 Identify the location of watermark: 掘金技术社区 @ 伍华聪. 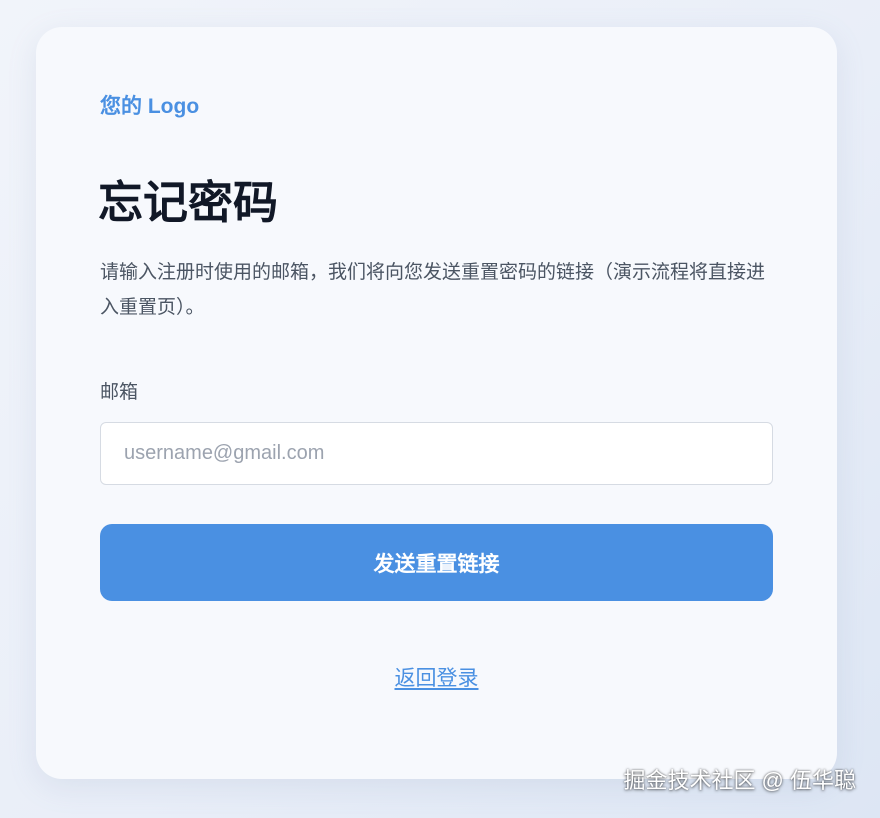
(739, 780).